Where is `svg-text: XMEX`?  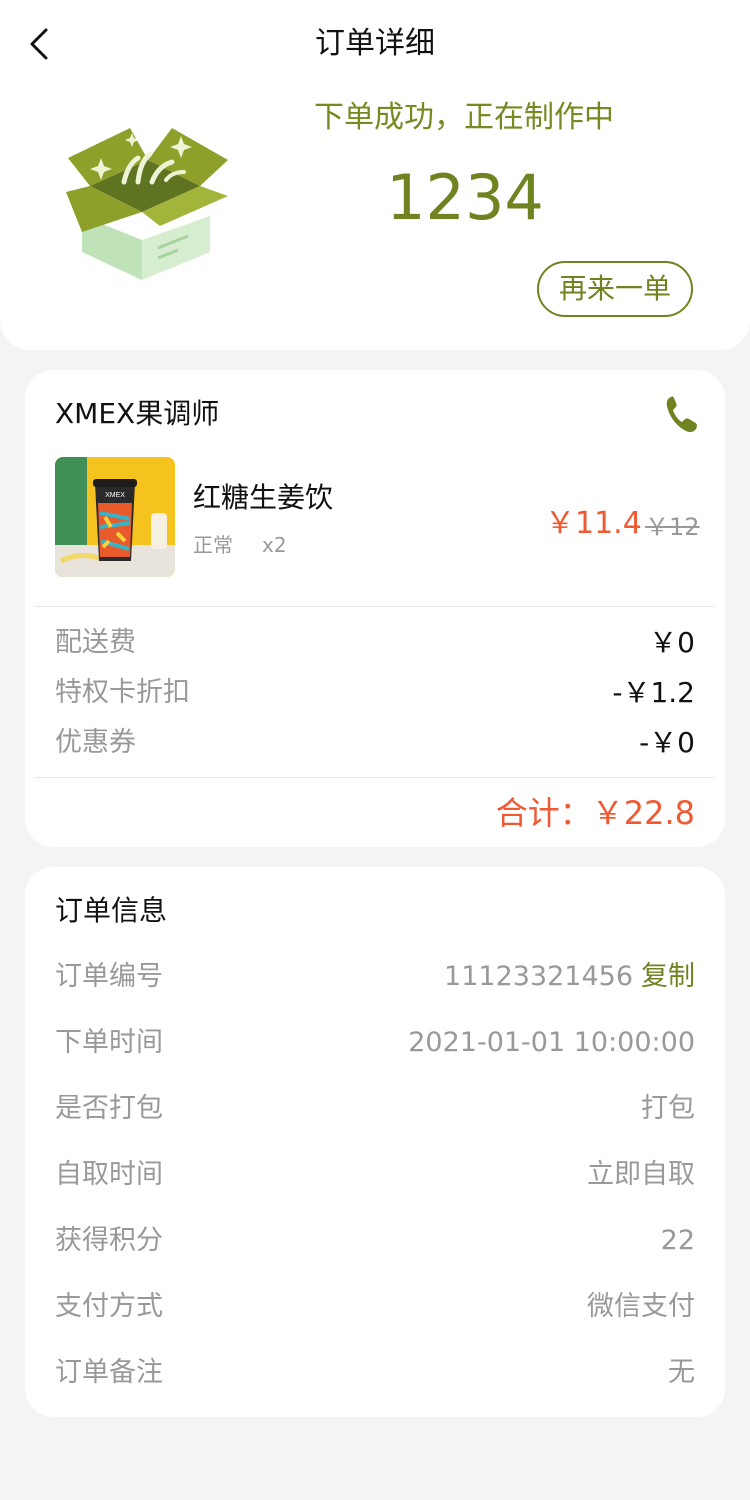
svg-text: XMEX is located at coordinates (115, 495).